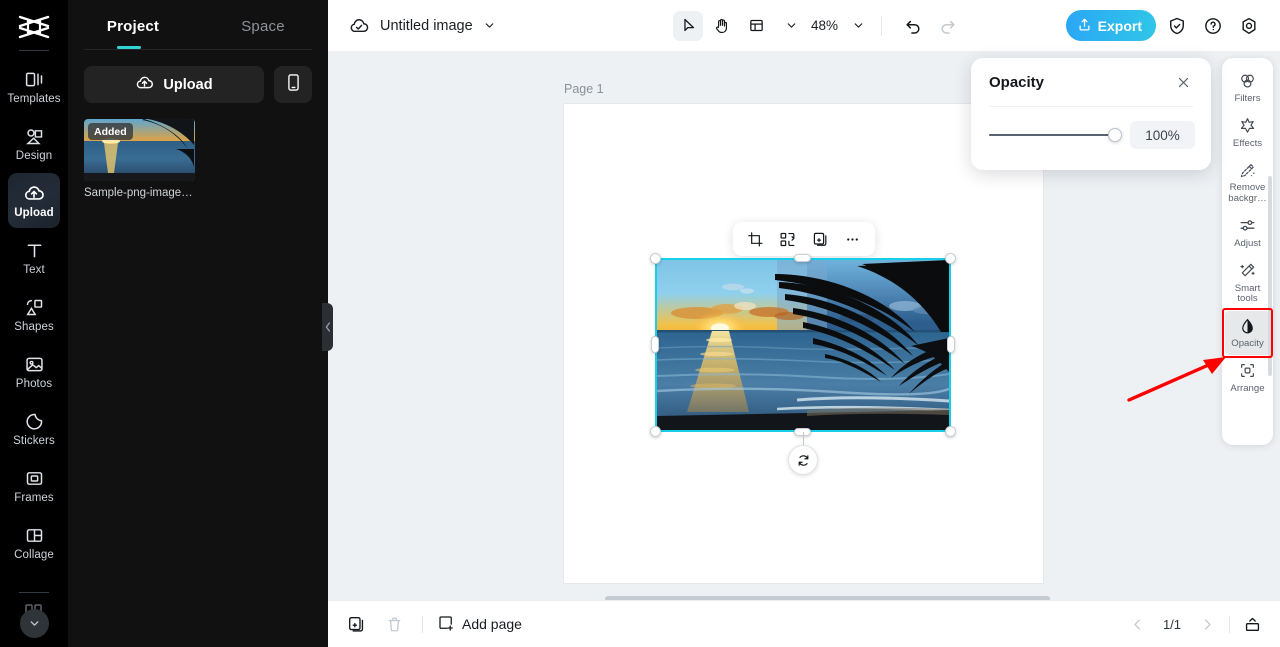 The height and width of the screenshot is (647, 1280). What do you see at coordinates (1270, 276) in the screenshot?
I see `sidebar-scrollbar` at bounding box center [1270, 276].